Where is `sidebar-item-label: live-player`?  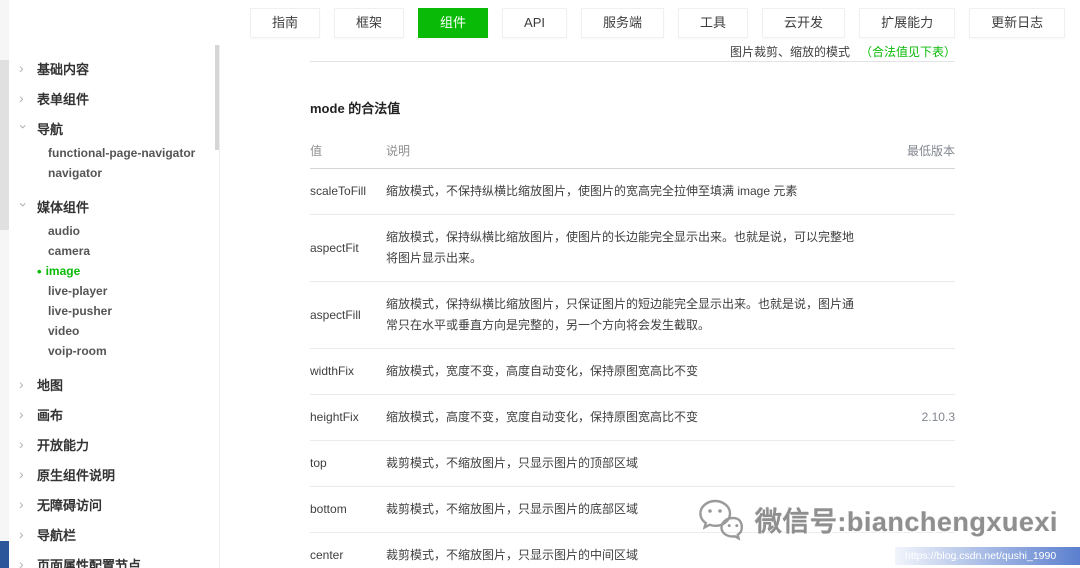
sidebar-item-label: live-player is located at coordinates (78, 291).